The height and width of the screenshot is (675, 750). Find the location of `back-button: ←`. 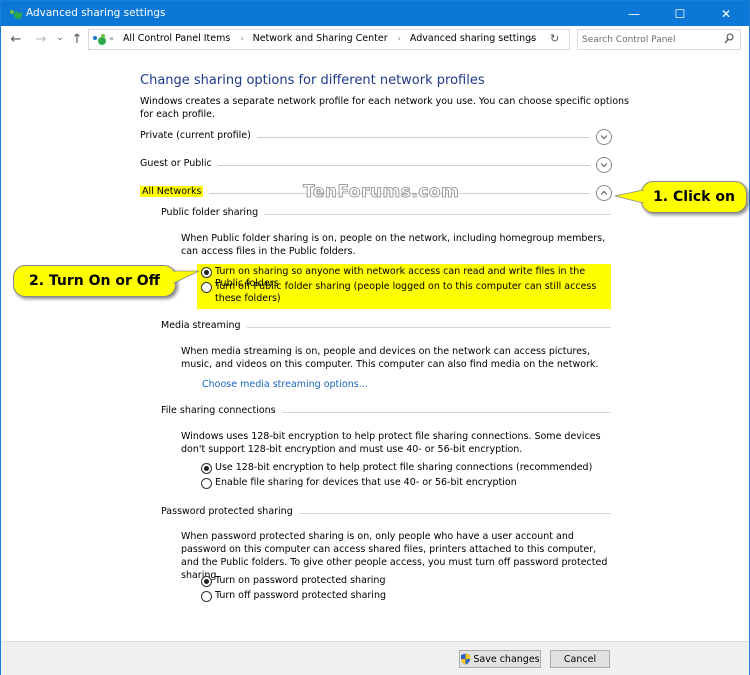

back-button: ← is located at coordinates (16, 39).